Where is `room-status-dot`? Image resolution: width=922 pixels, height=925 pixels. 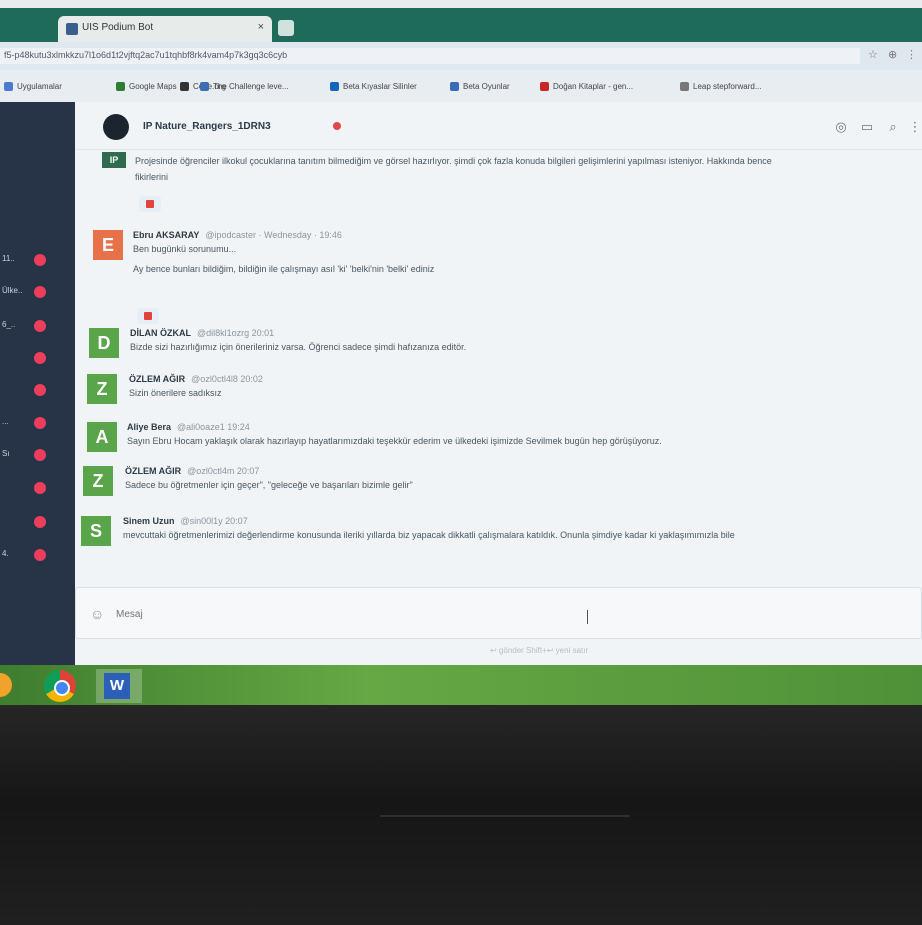
room-status-dot is located at coordinates (337, 126).